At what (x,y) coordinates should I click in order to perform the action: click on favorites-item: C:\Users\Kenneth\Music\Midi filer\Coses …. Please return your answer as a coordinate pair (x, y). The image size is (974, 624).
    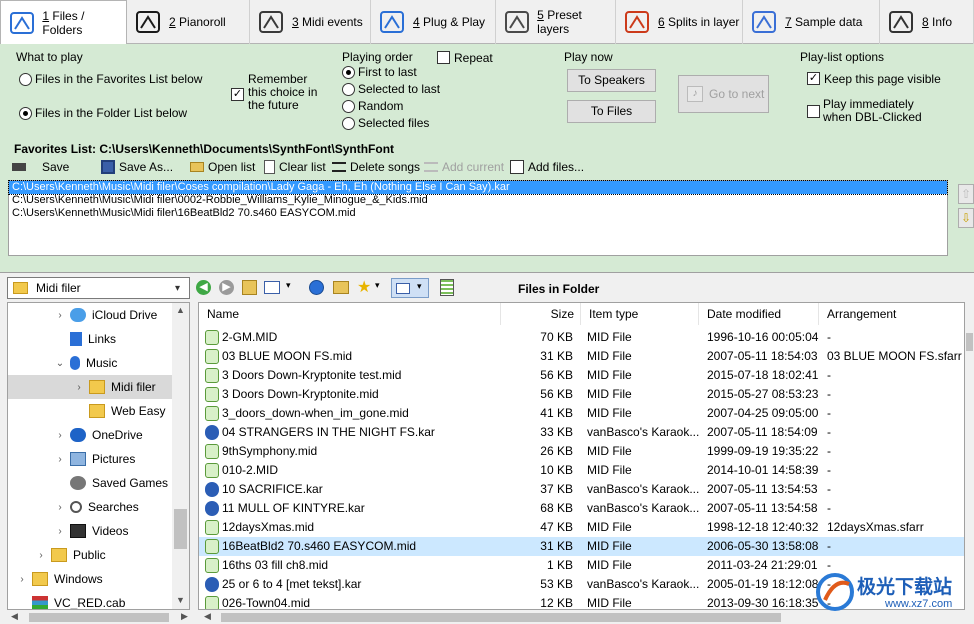
    Looking at the image, I should click on (478, 187).